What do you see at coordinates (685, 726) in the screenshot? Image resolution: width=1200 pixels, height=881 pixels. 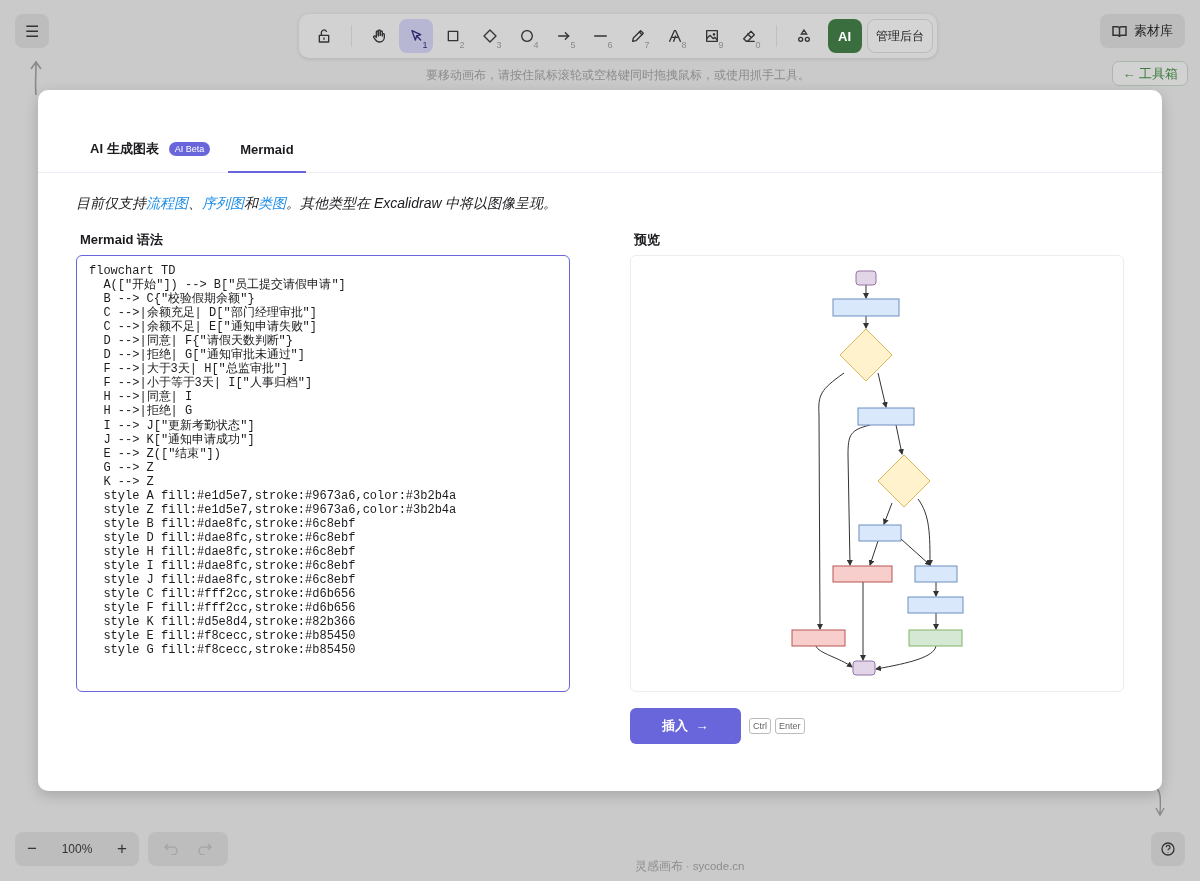 I see `insert-button: 插入 →` at bounding box center [685, 726].